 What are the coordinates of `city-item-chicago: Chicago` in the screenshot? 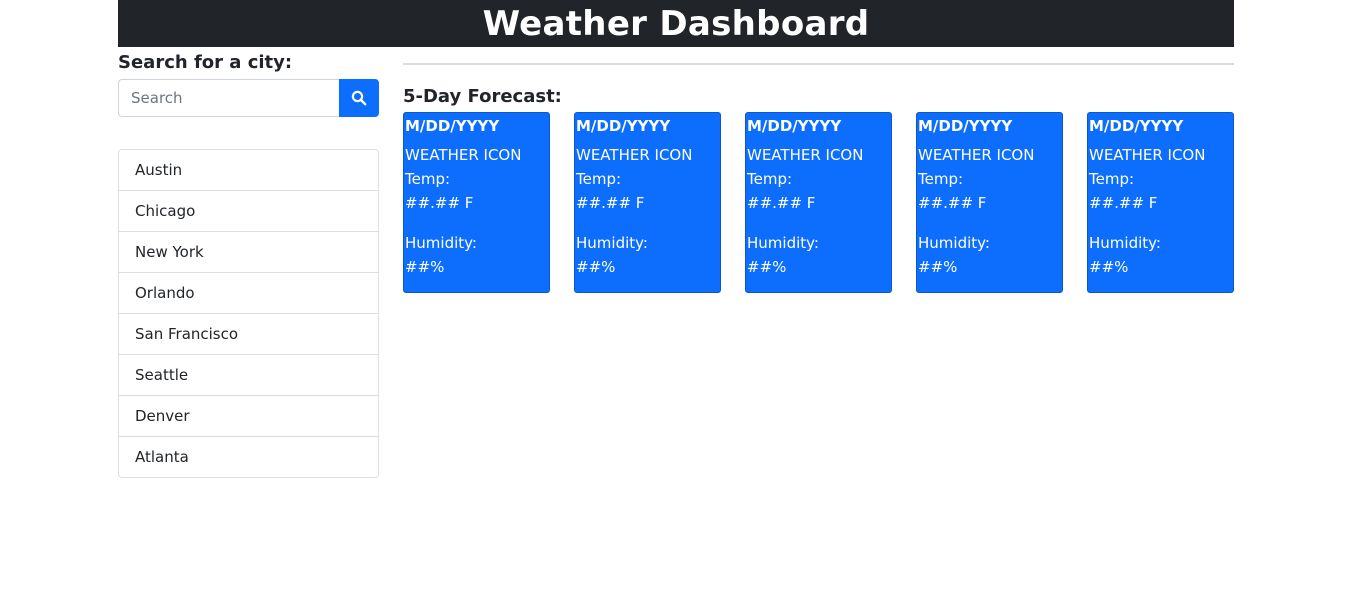 It's located at (248, 210).